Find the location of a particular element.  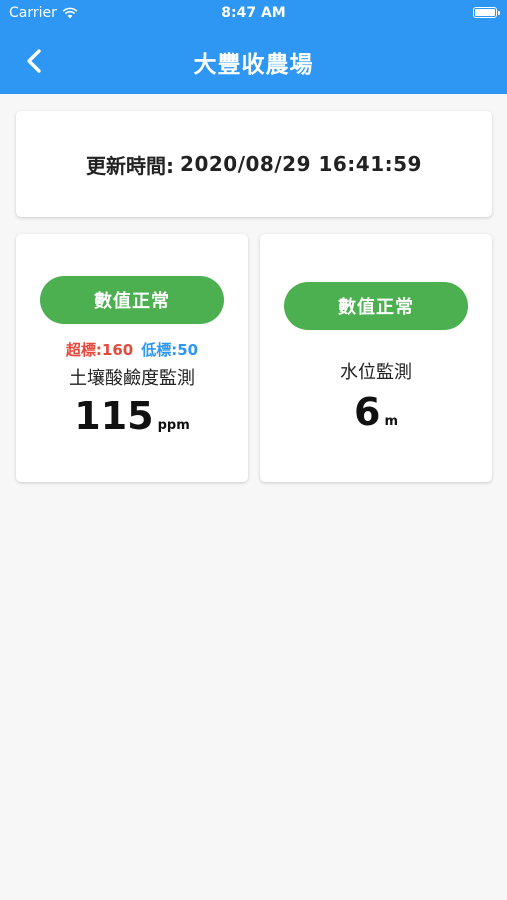

reading-value: 115 is located at coordinates (114, 416).